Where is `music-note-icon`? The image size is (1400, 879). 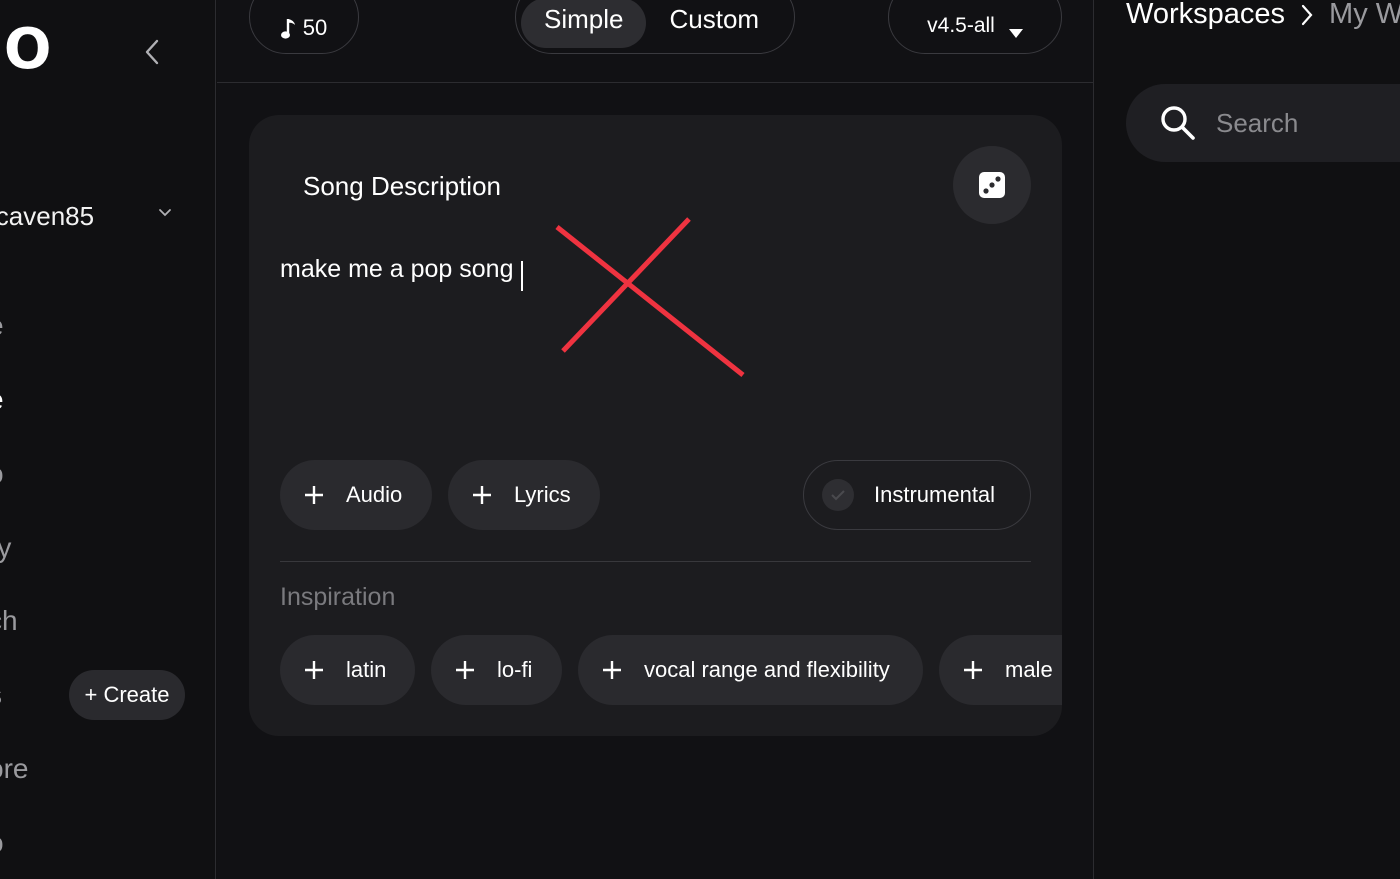
music-note-icon is located at coordinates (287, 29).